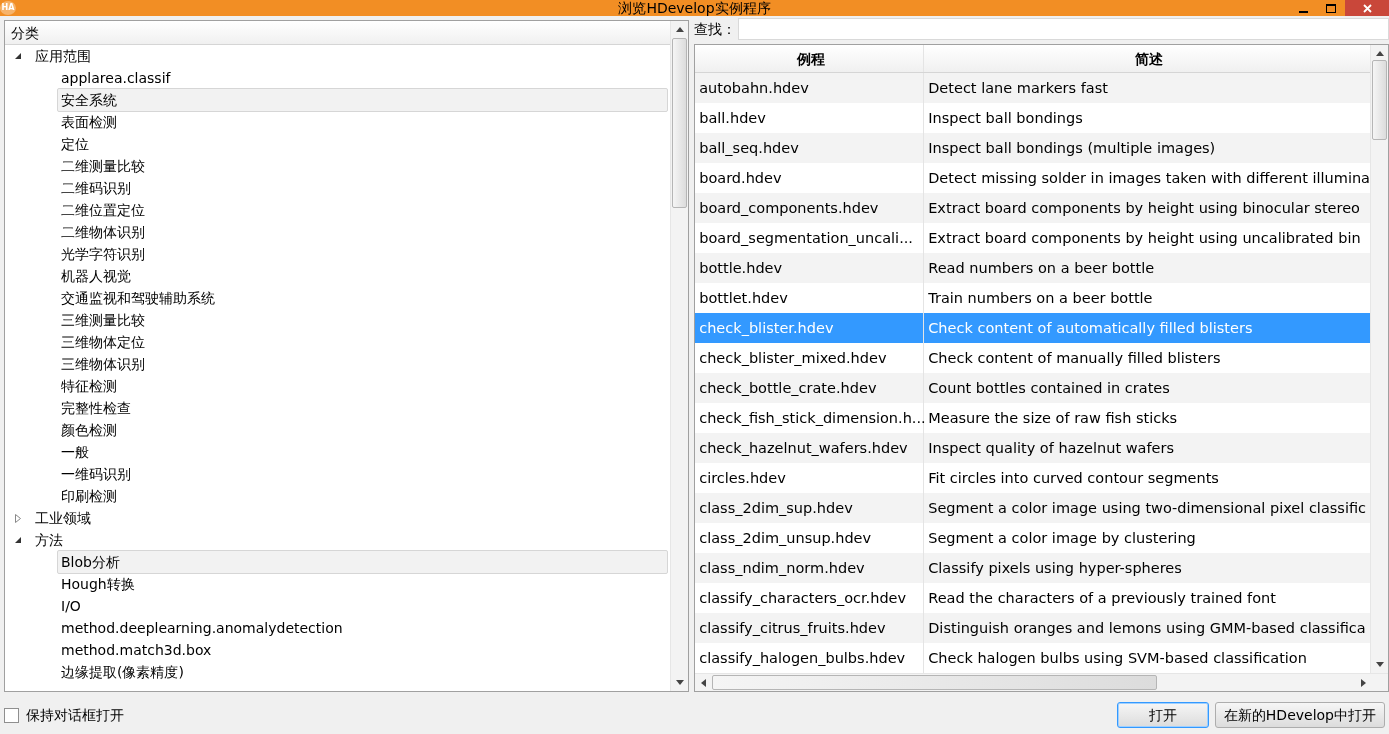 The width and height of the screenshot is (1389, 734). I want to click on close-button, so click(1367, 8).